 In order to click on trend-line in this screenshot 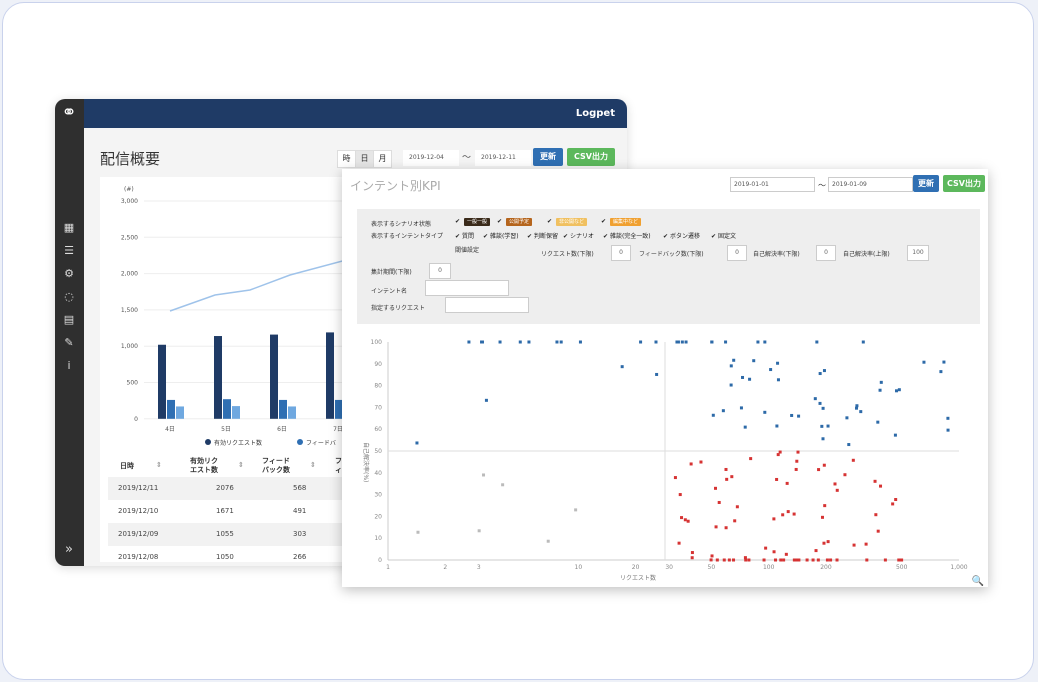, I will do `click(259, 285)`.